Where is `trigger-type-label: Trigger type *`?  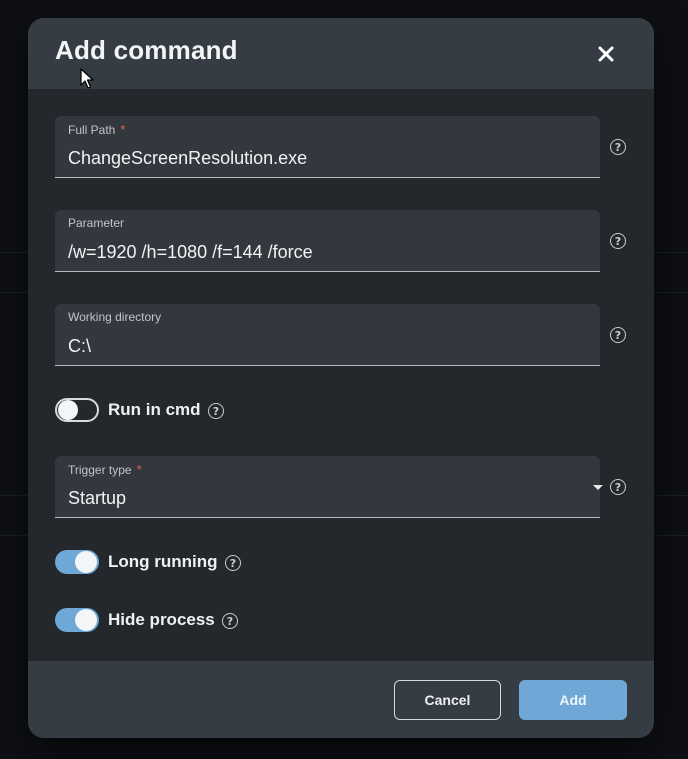
trigger-type-label: Trigger type * is located at coordinates (105, 469).